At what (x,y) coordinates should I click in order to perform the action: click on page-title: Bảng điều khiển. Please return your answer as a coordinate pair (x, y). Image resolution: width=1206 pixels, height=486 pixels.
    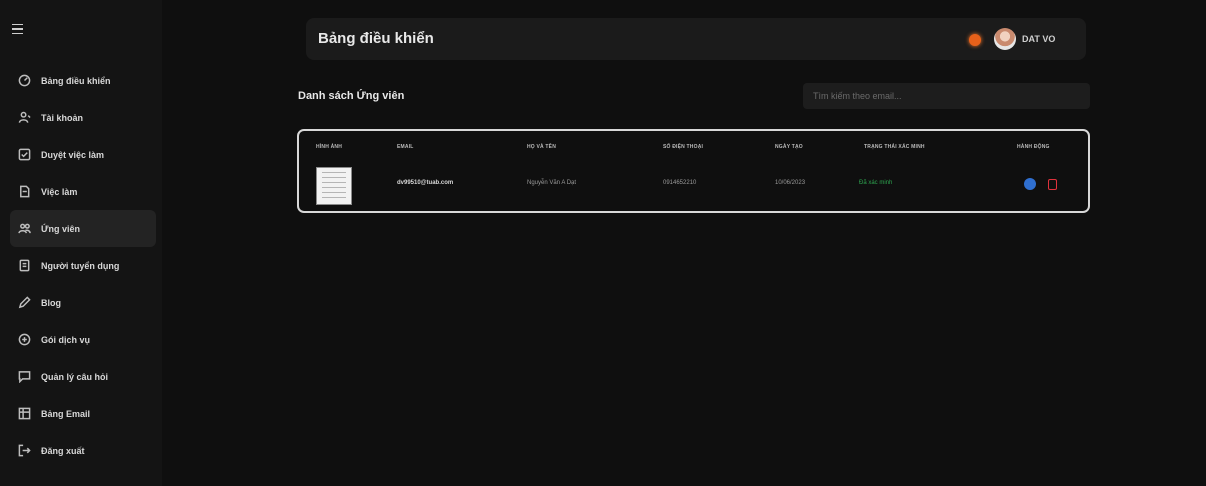
    Looking at the image, I should click on (376, 38).